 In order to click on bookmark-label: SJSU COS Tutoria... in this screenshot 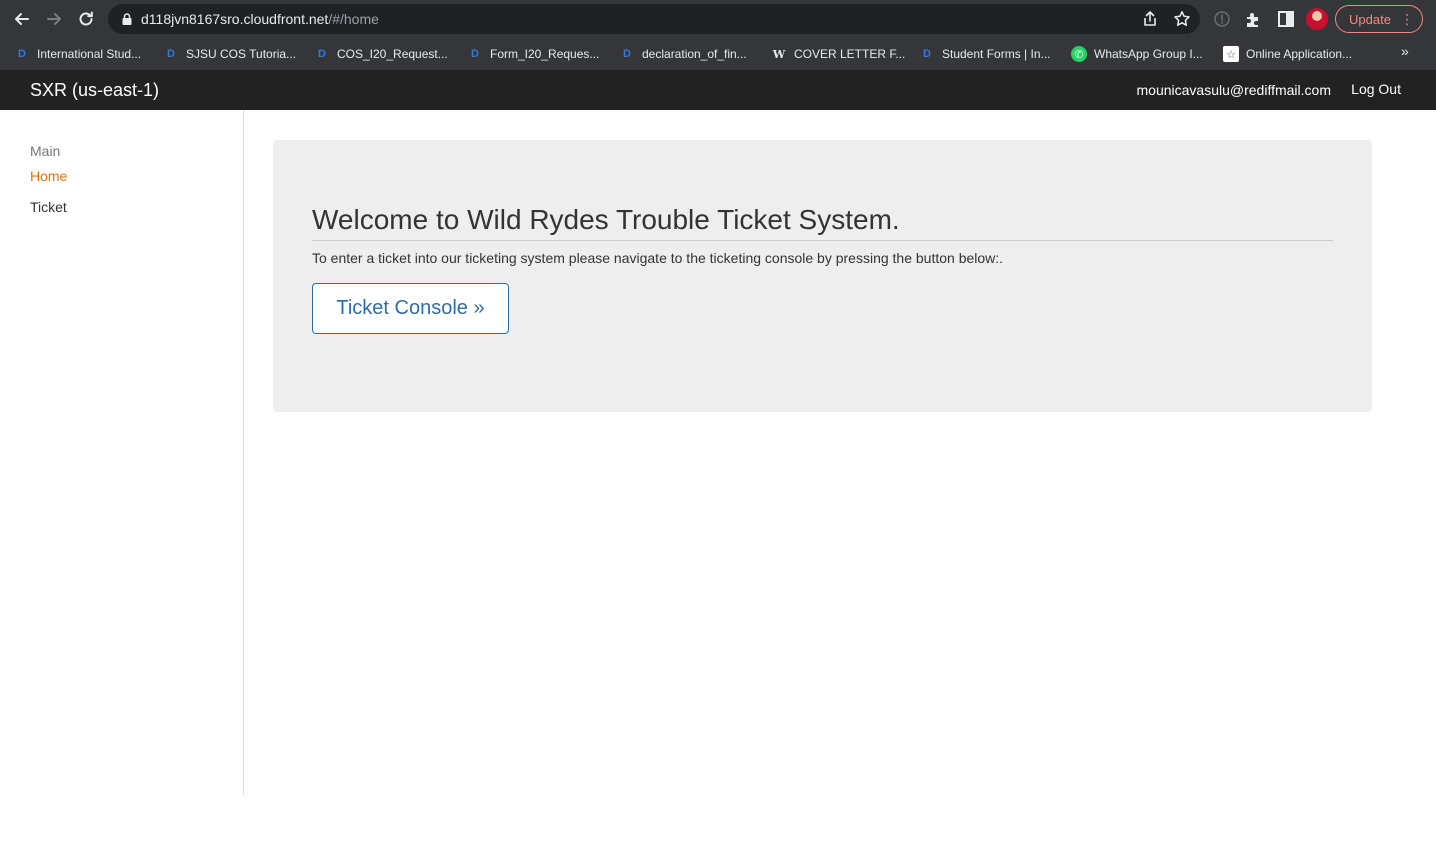, I will do `click(241, 54)`.